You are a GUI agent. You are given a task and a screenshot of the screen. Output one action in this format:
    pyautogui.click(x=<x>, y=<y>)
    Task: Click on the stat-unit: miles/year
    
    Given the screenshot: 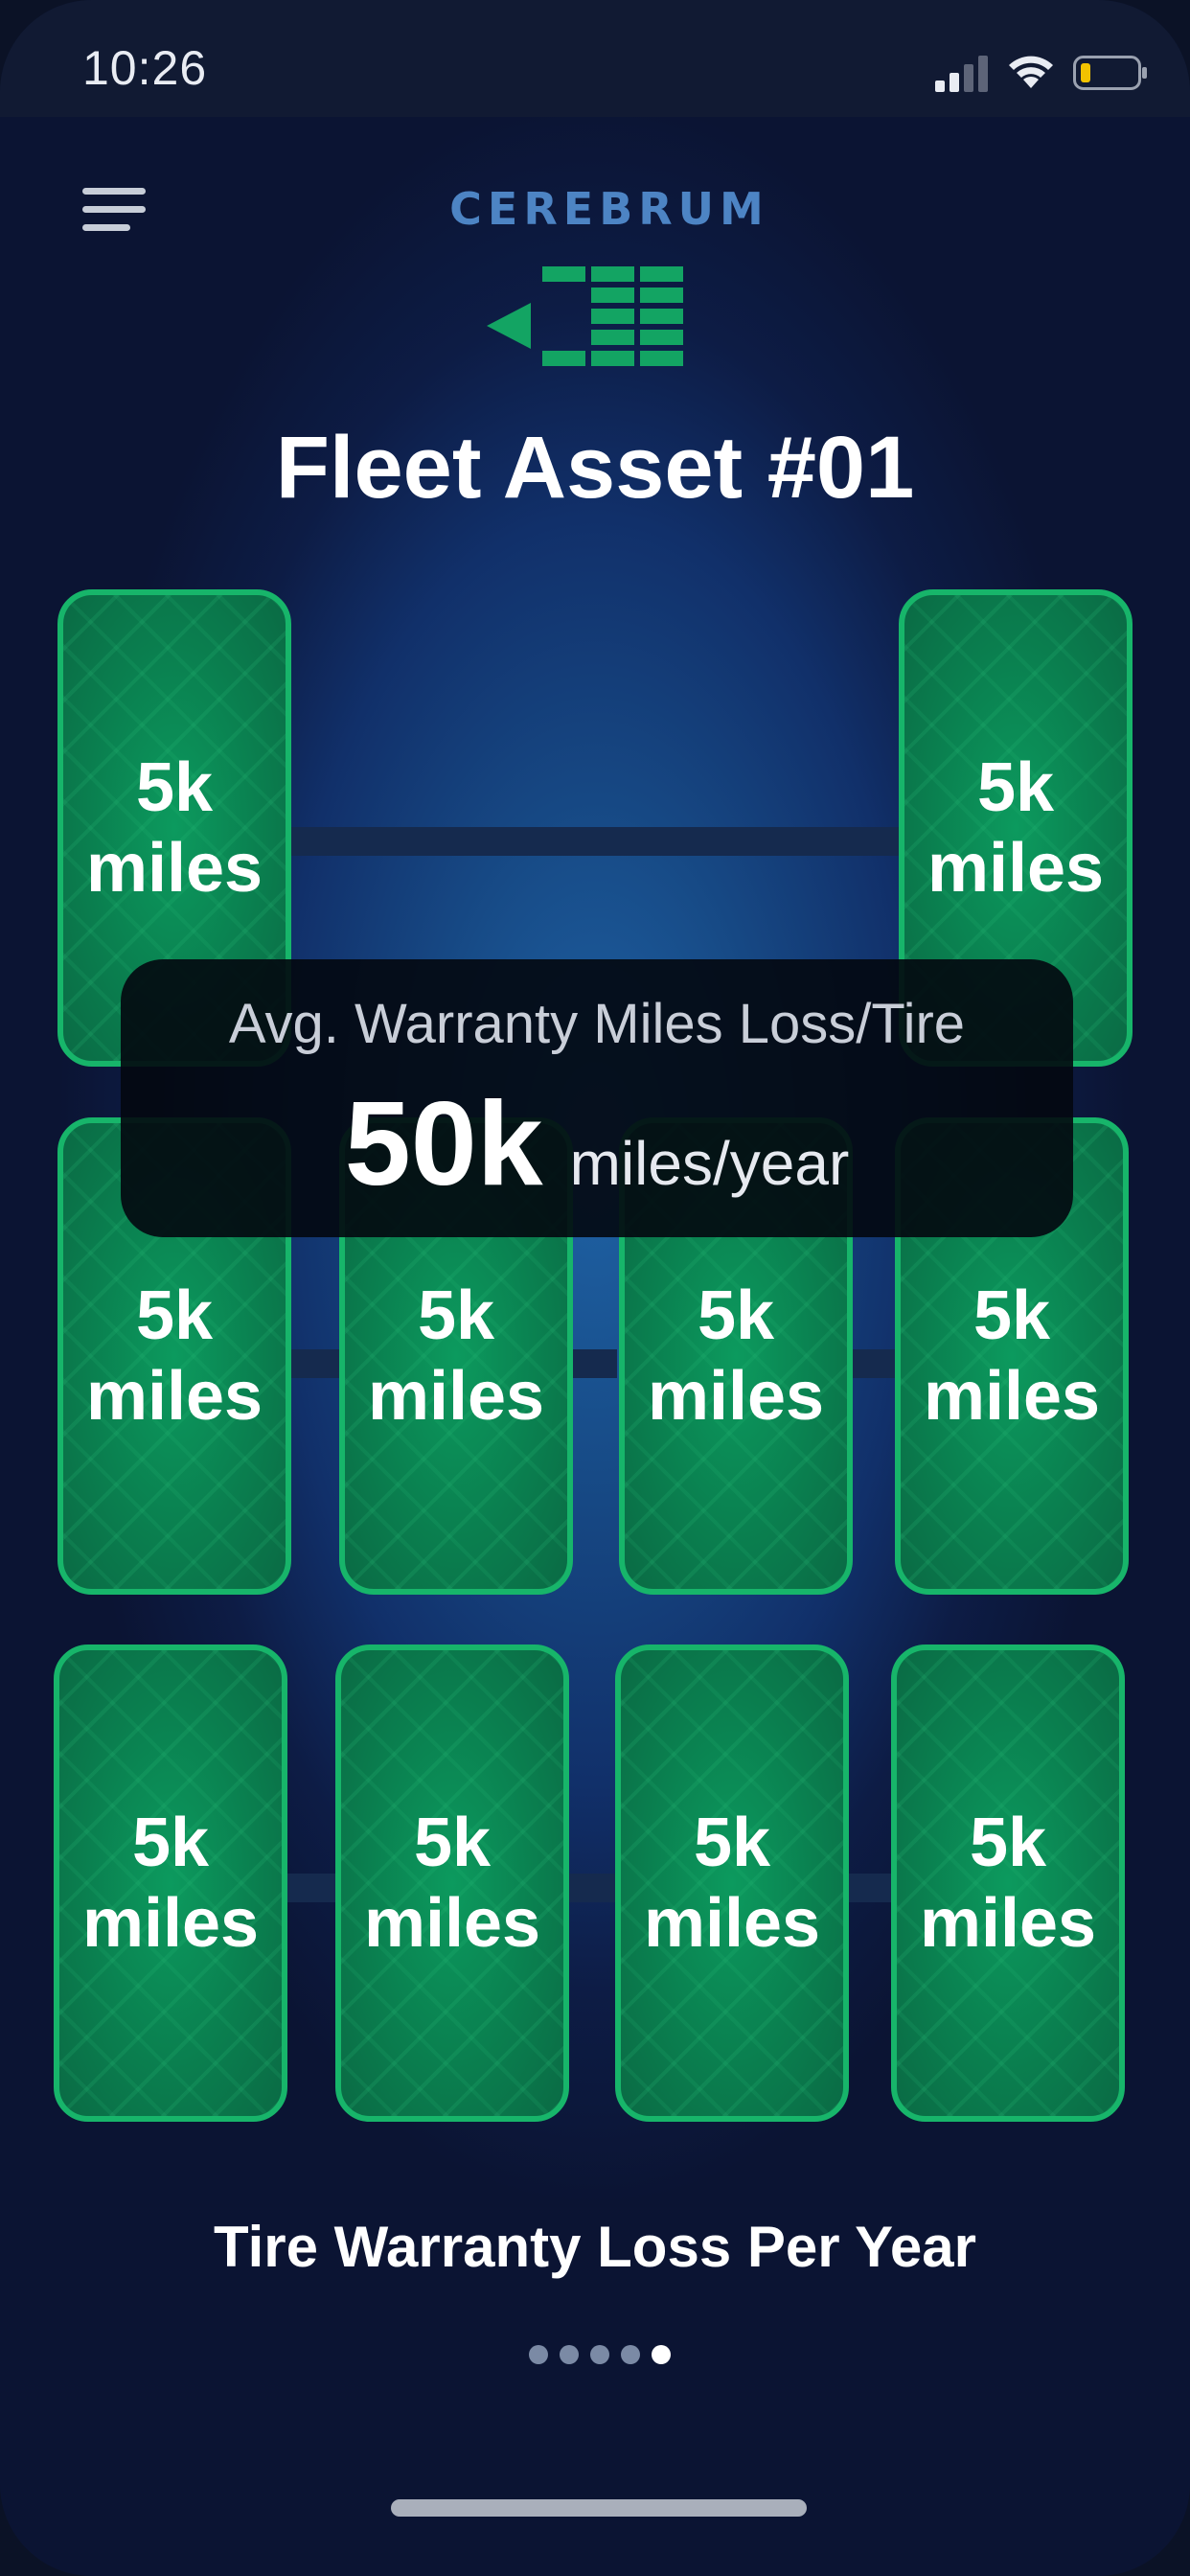 What is the action you would take?
    pyautogui.click(x=710, y=1163)
    